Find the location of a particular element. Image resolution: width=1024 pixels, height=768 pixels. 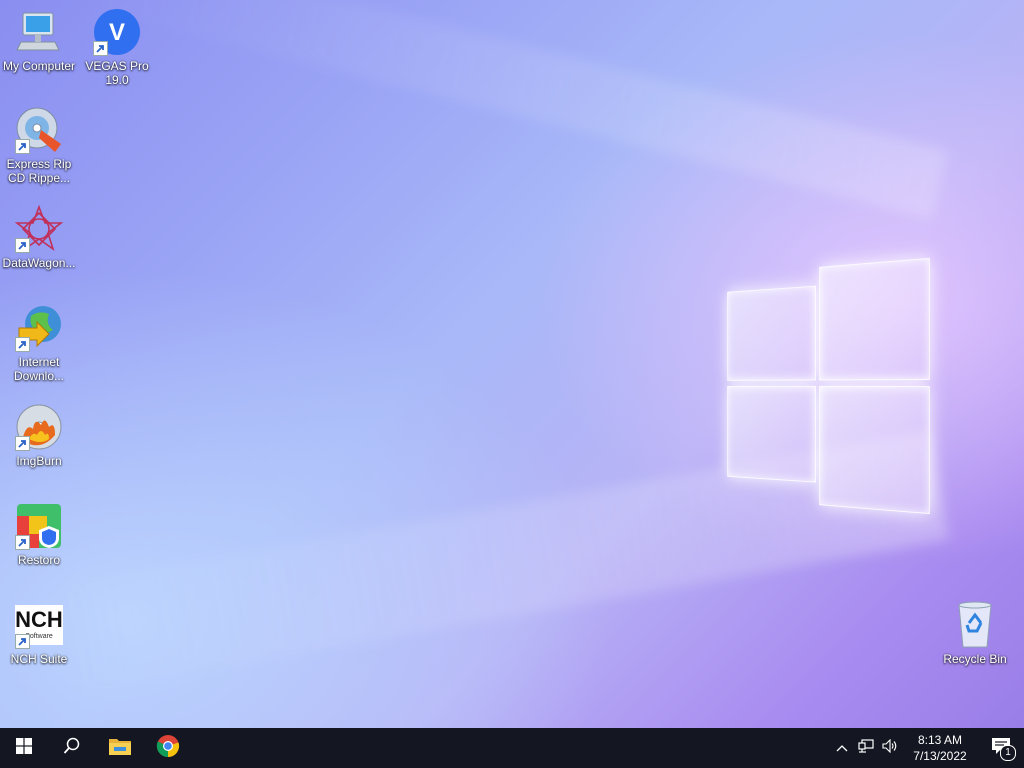

file-explorer-icon is located at coordinates (120, 748).